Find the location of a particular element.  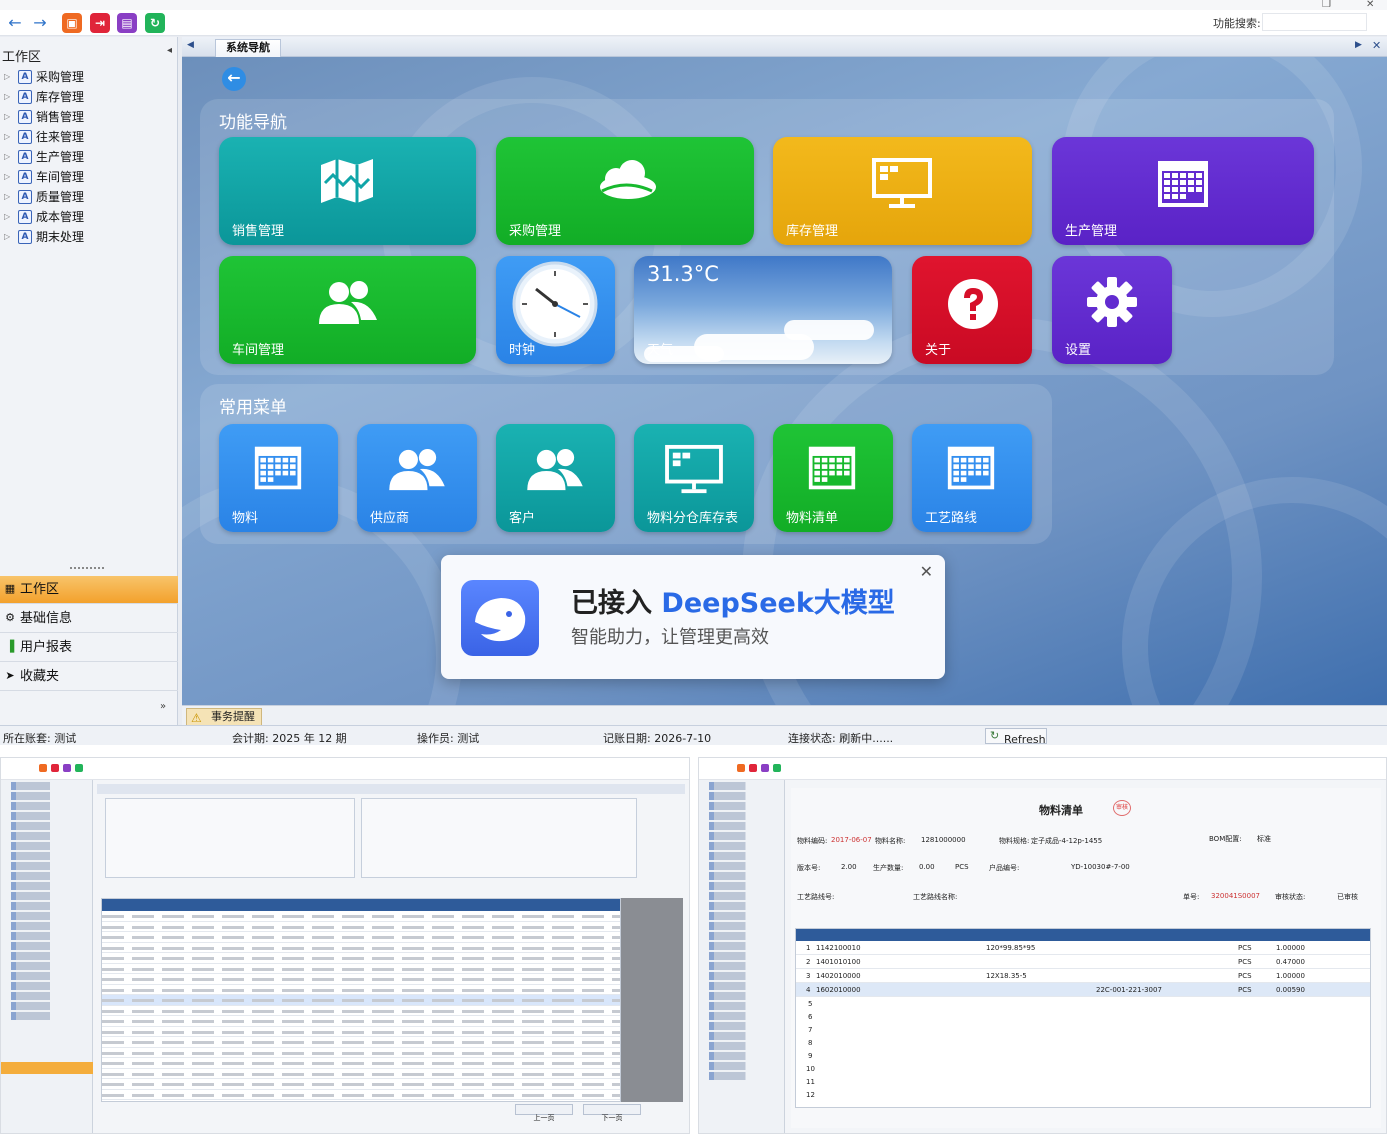

tile-label: 天气 is located at coordinates (660, 350).